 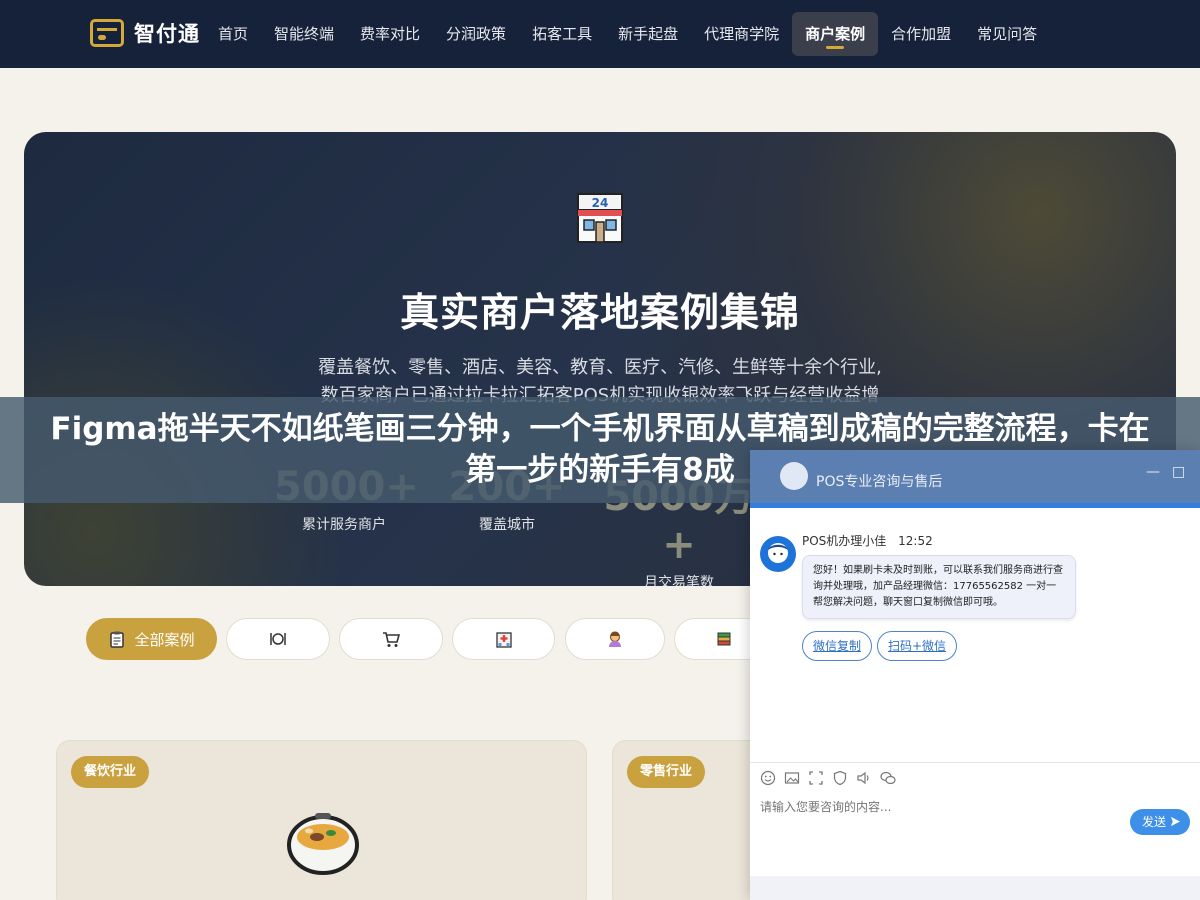 What do you see at coordinates (879, 482) in the screenshot?
I see `chat-title: POS专业咨询与售后` at bounding box center [879, 482].